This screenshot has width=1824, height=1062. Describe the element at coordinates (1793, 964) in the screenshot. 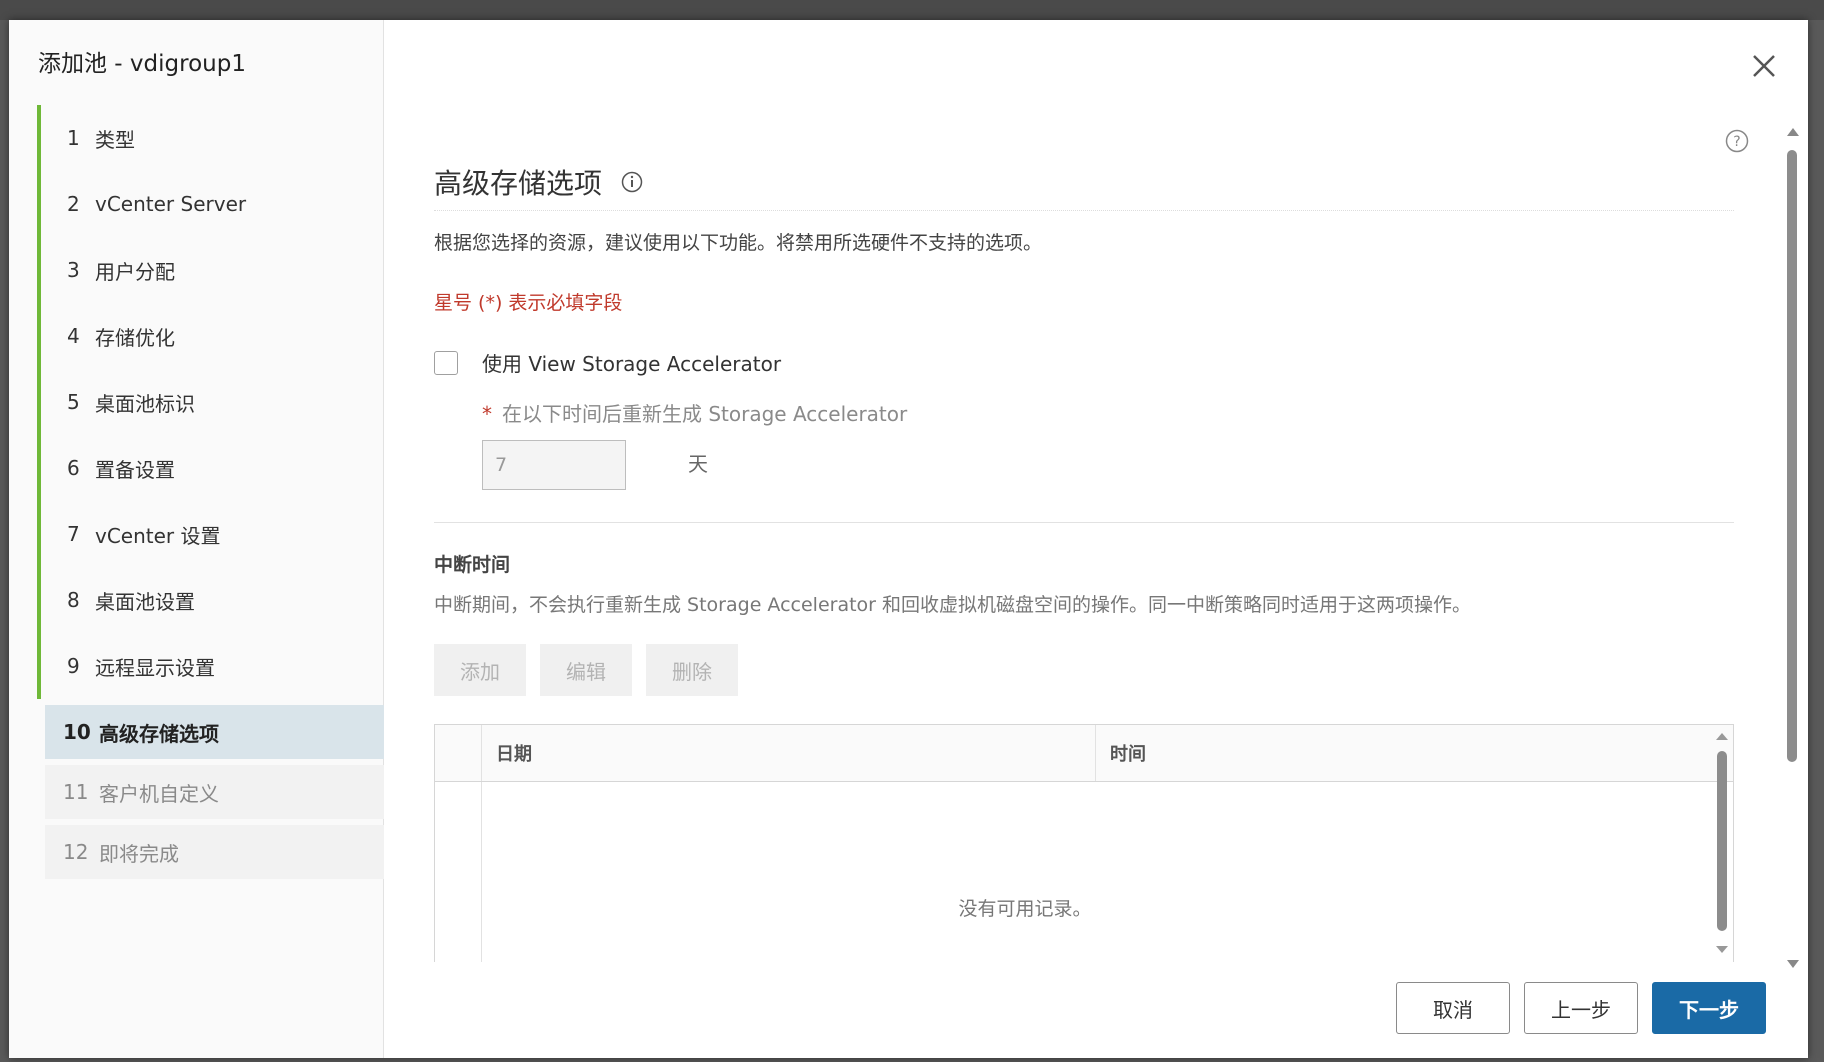

I see `scroll-down-arrow` at that location.